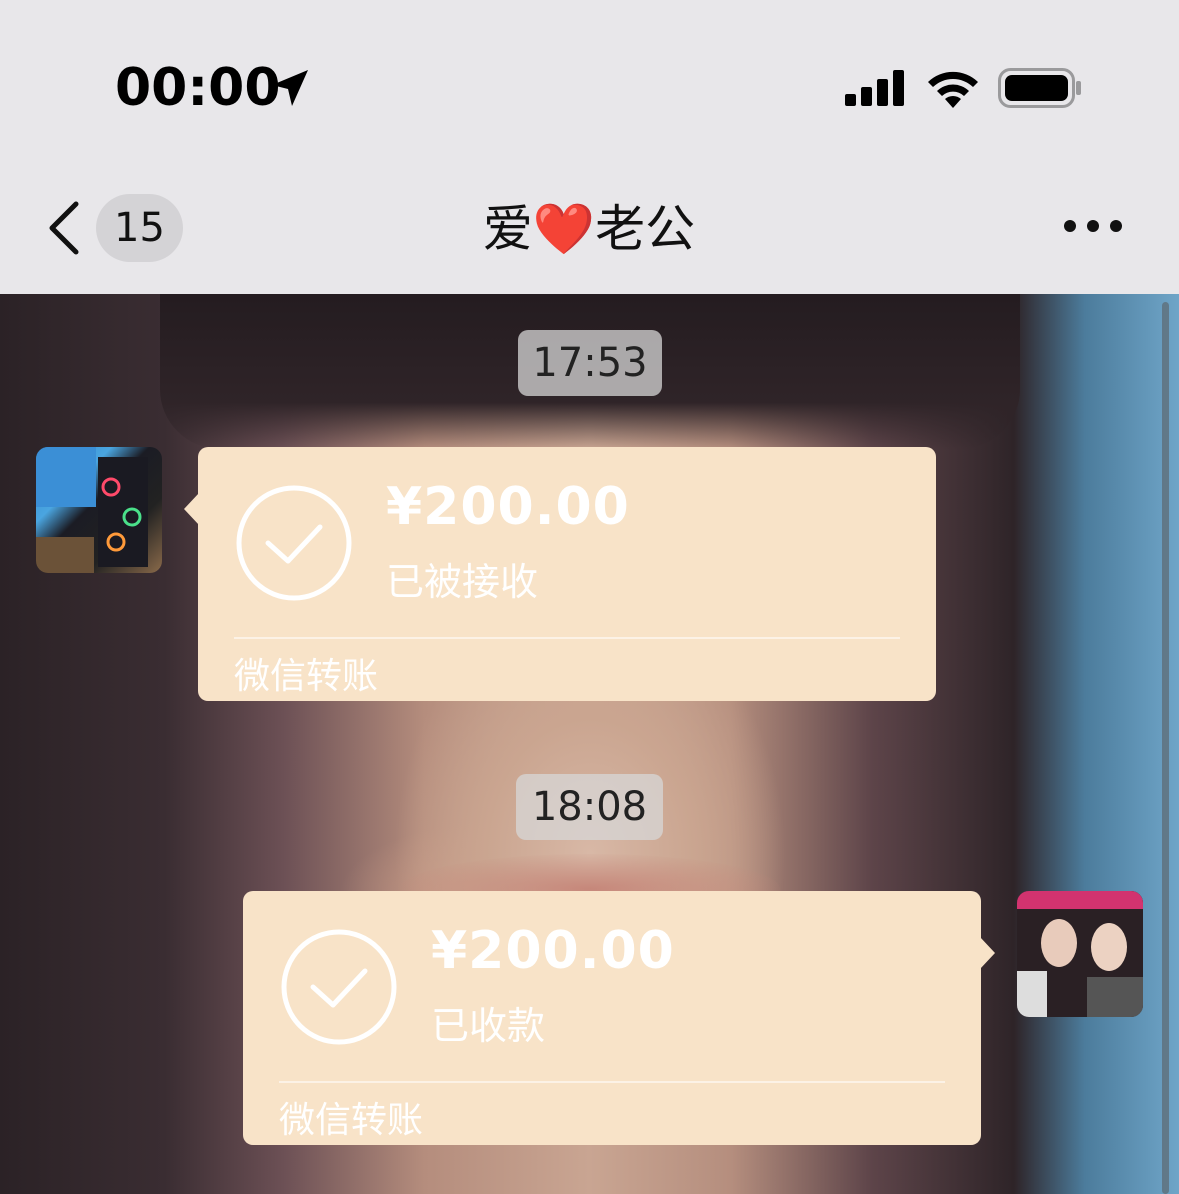  What do you see at coordinates (488, 1026) in the screenshot?
I see `transfer-status: 已收款` at bounding box center [488, 1026].